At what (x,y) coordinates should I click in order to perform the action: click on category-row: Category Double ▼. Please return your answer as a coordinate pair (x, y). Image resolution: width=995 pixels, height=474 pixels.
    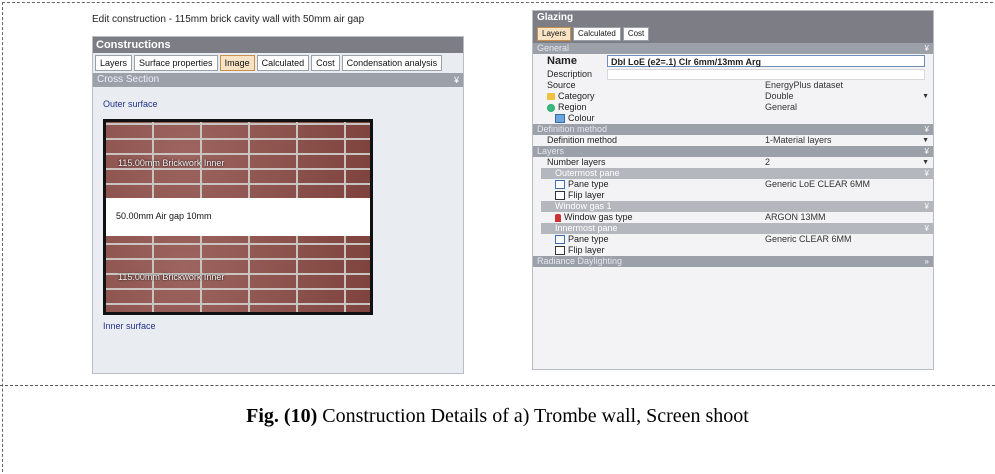
    Looking at the image, I should click on (733, 96).